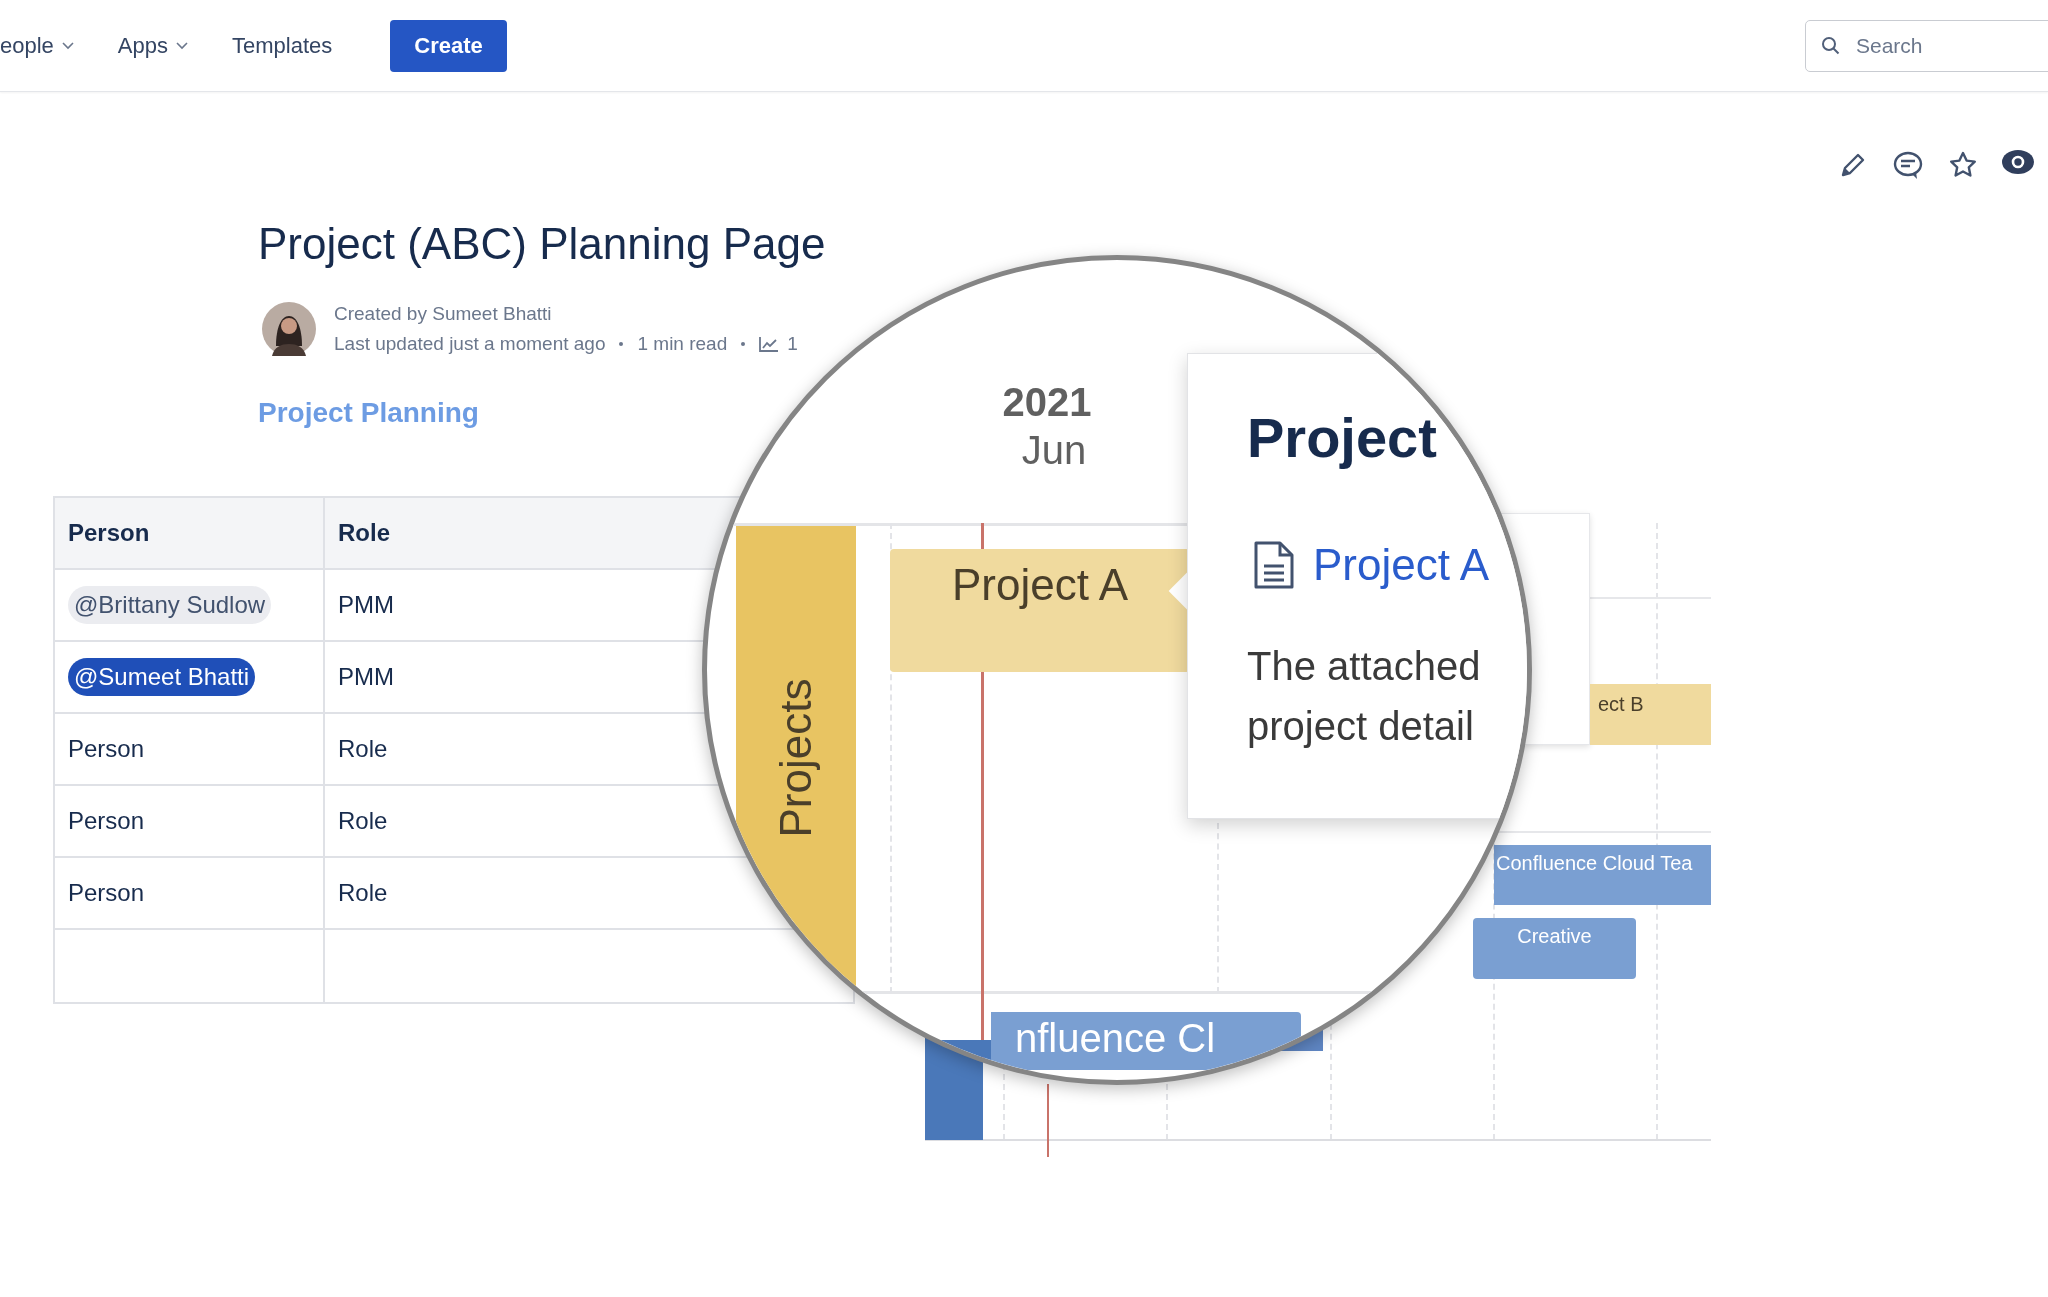 The width and height of the screenshot is (2048, 1297). Describe the element at coordinates (1054, 450) in the screenshot. I see `month-label: Jun` at that location.